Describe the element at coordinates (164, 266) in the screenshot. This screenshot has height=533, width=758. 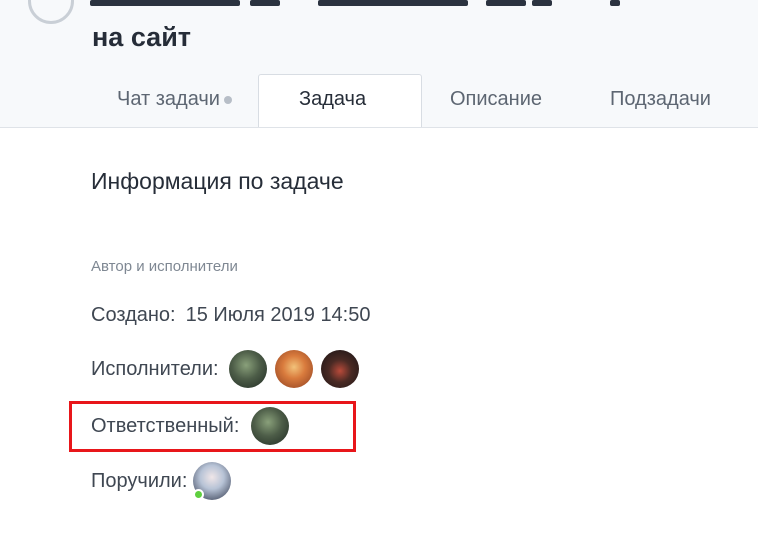
I see `group-label: Автор и исполнители` at that location.